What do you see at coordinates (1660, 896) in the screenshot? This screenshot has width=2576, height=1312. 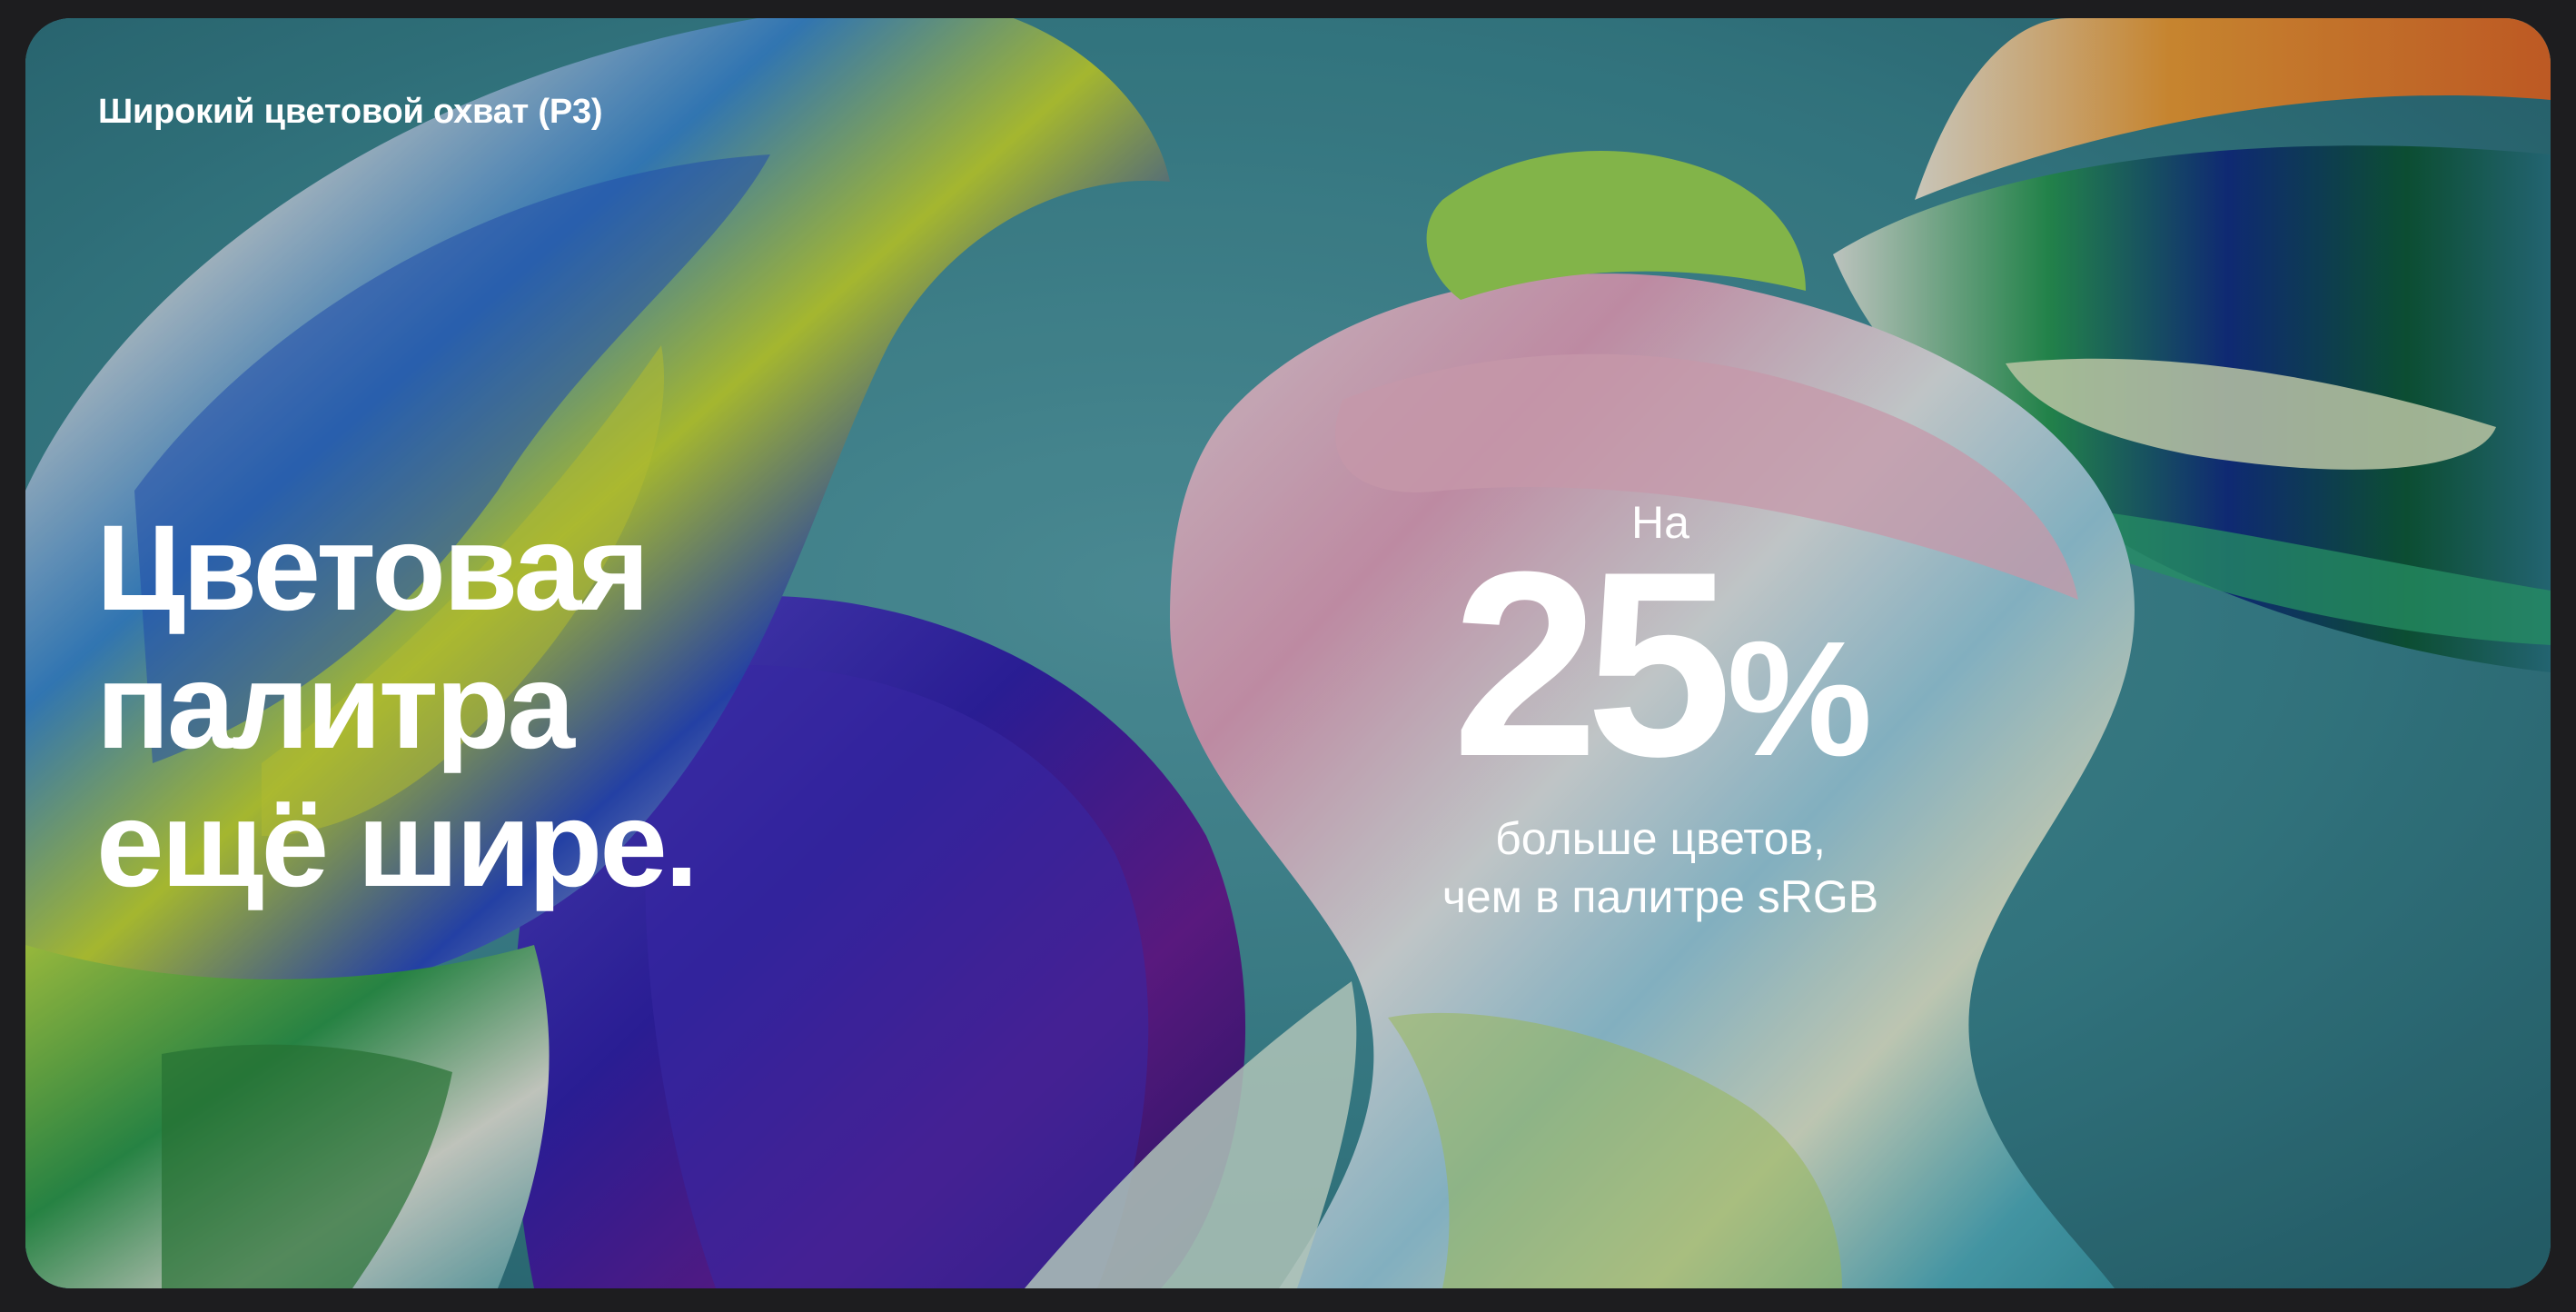 I see `stat-caption-line-2: чем в палитре sRGB` at bounding box center [1660, 896].